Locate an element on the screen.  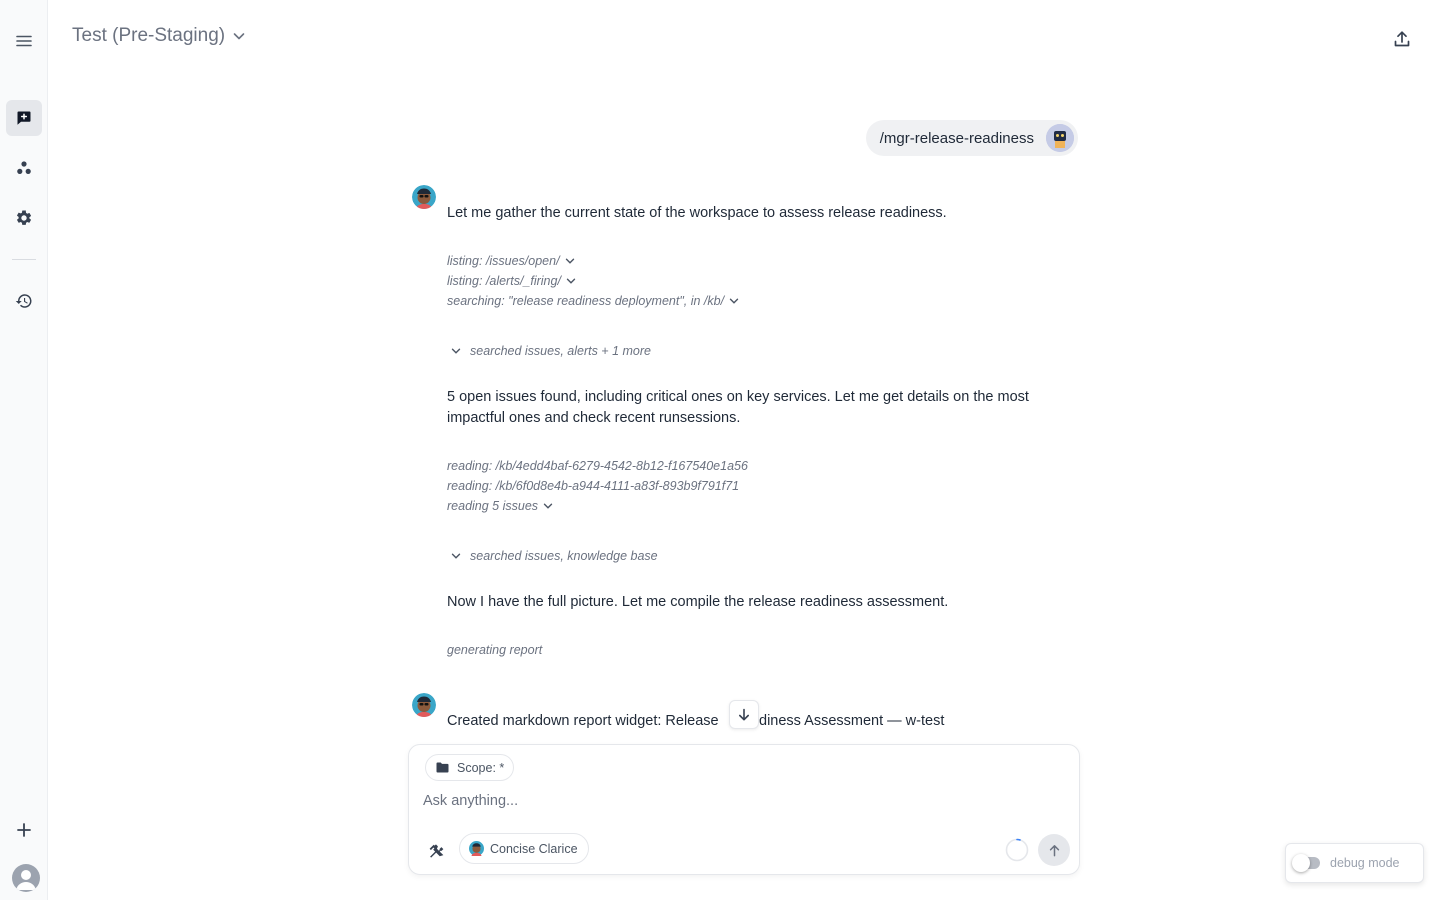
debug-mode-label: debug mode is located at coordinates (1365, 863).